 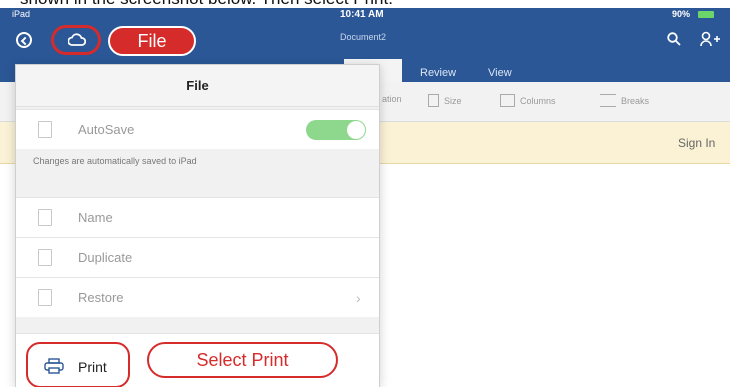 What do you see at coordinates (438, 73) in the screenshot?
I see `tab-review: Review` at bounding box center [438, 73].